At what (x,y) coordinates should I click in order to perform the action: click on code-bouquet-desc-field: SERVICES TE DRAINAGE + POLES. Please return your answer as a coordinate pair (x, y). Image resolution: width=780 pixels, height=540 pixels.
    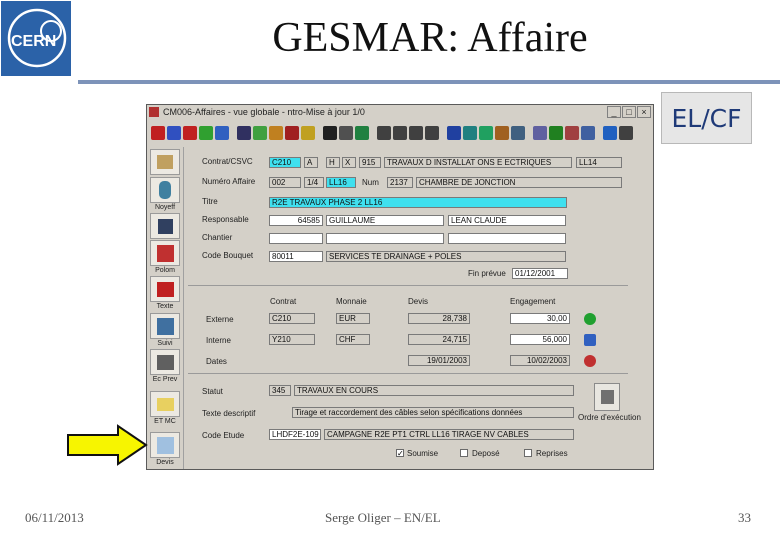
    Looking at the image, I should click on (446, 256).